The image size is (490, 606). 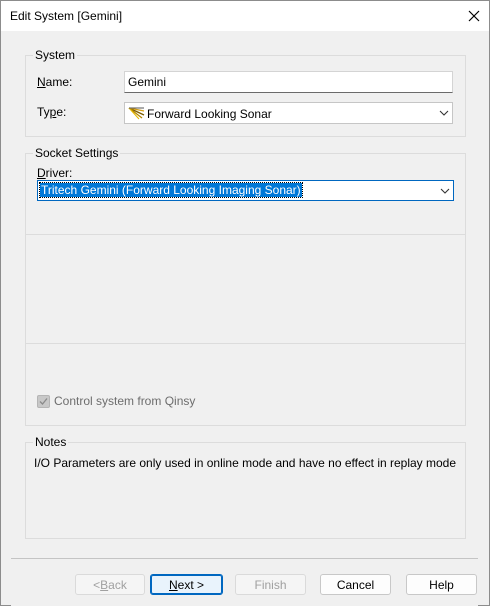 What do you see at coordinates (55, 82) in the screenshot?
I see `name-label: Name:` at bounding box center [55, 82].